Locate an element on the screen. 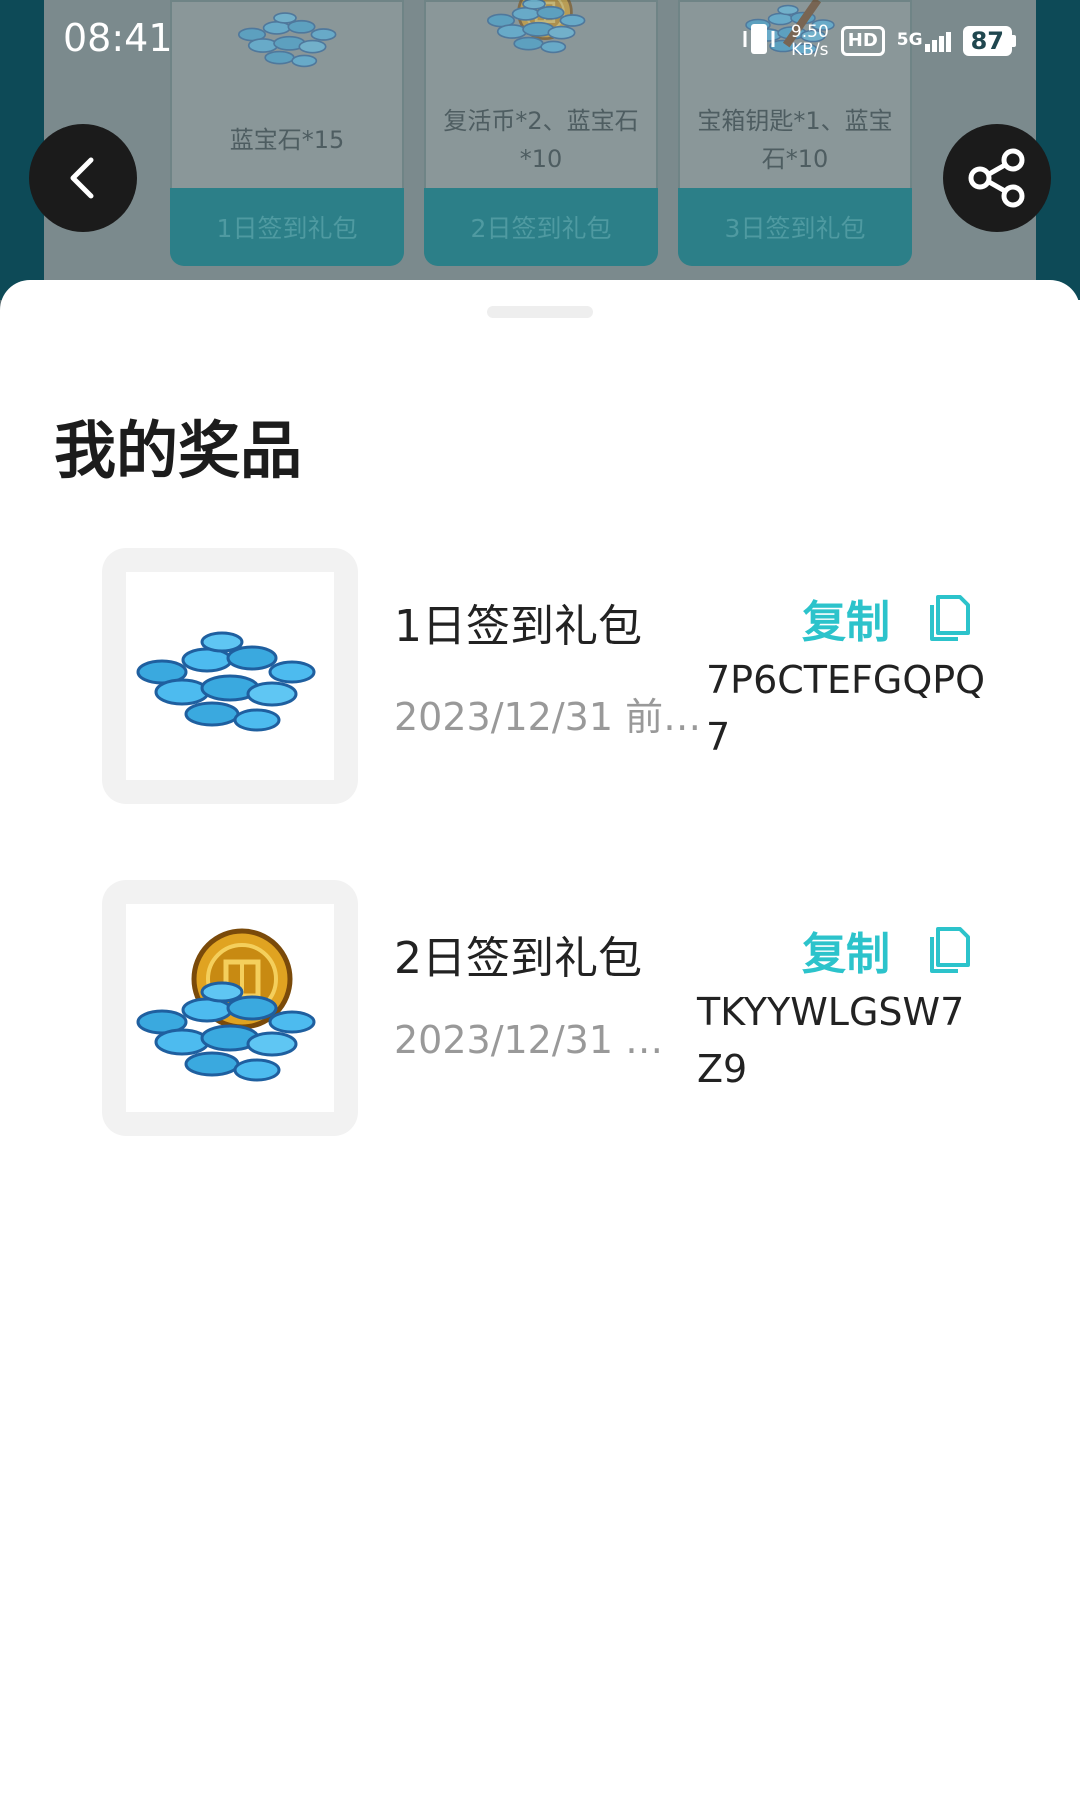 Image resolution: width=1080 pixels, height=1810 pixels. signal-icon: 5G is located at coordinates (924, 41).